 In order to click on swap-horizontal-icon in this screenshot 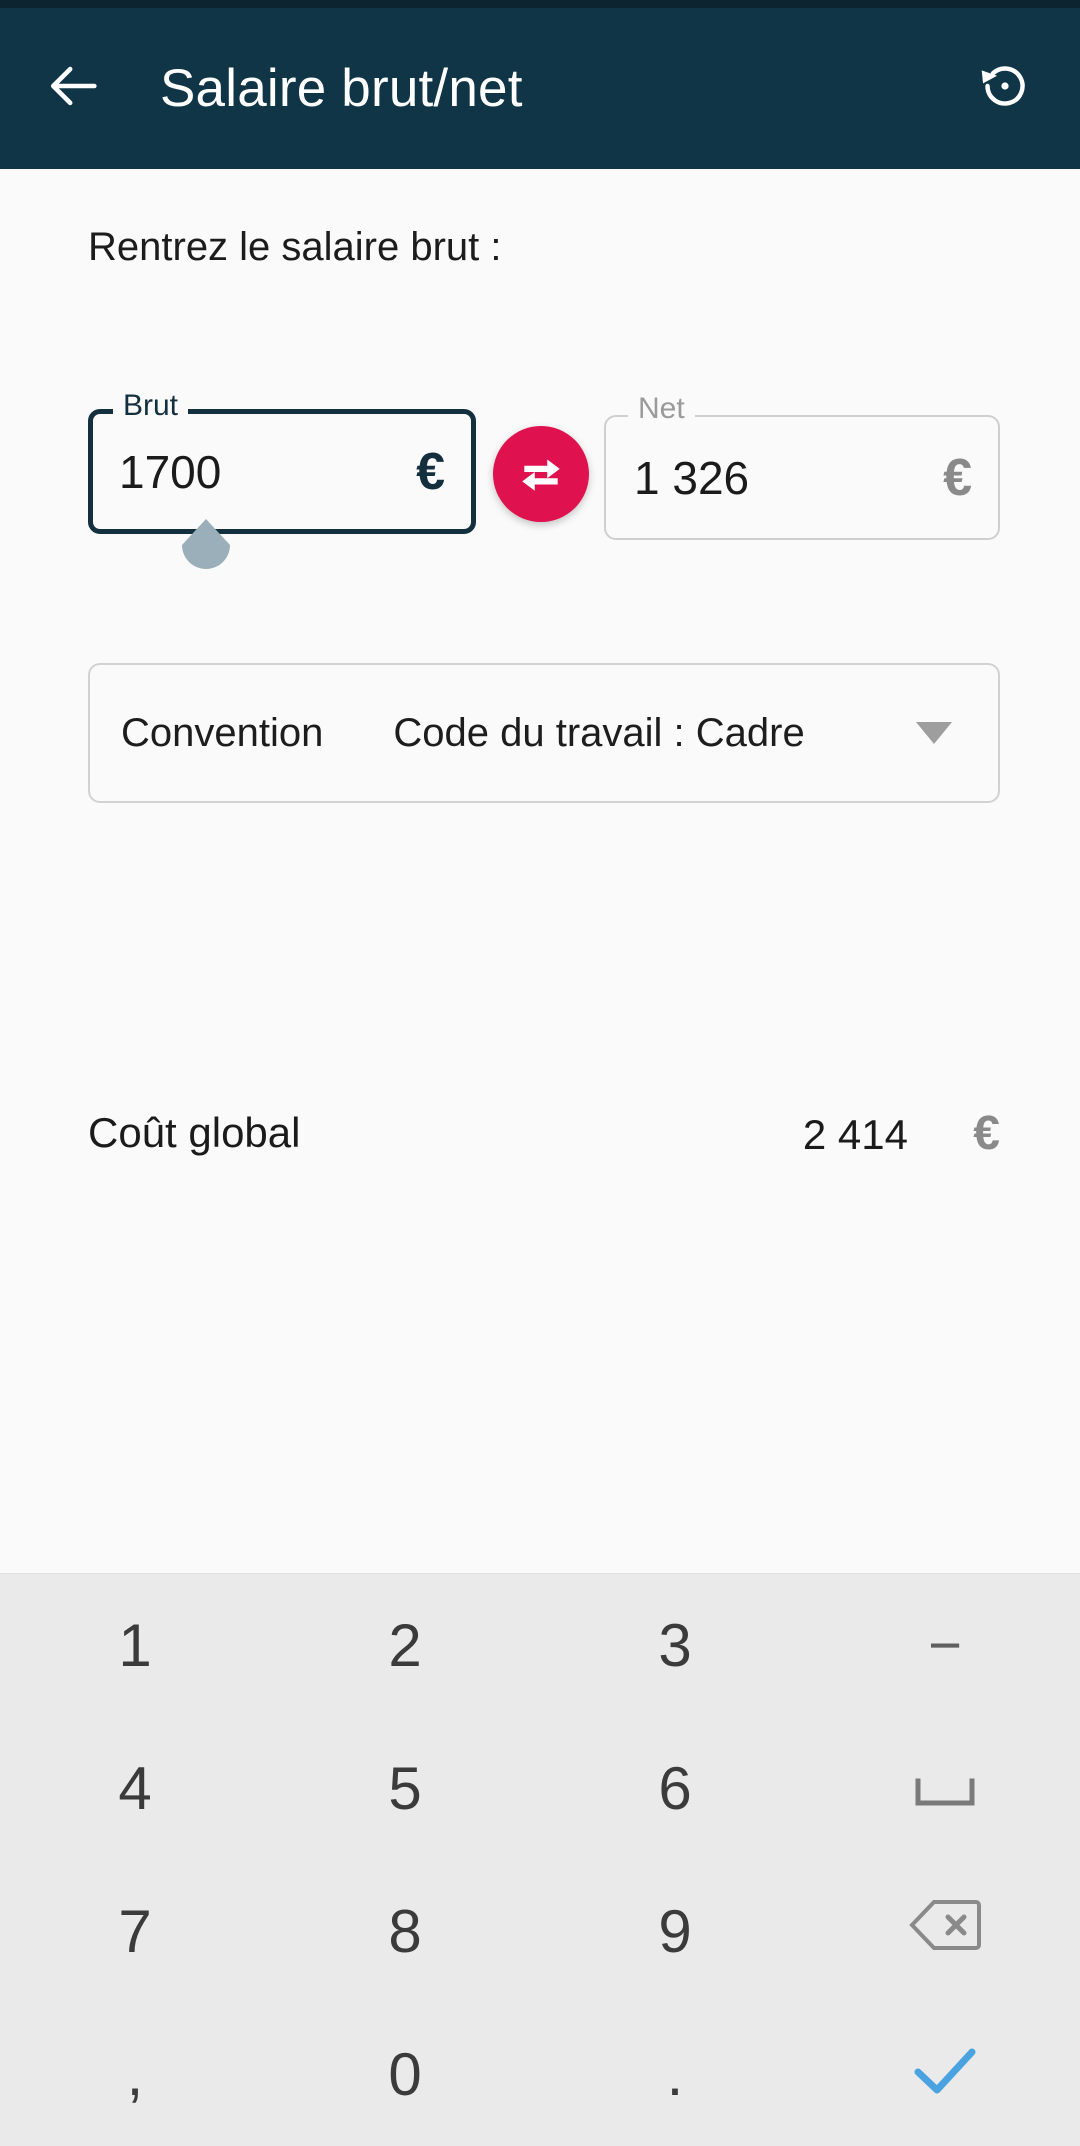, I will do `click(541, 474)`.